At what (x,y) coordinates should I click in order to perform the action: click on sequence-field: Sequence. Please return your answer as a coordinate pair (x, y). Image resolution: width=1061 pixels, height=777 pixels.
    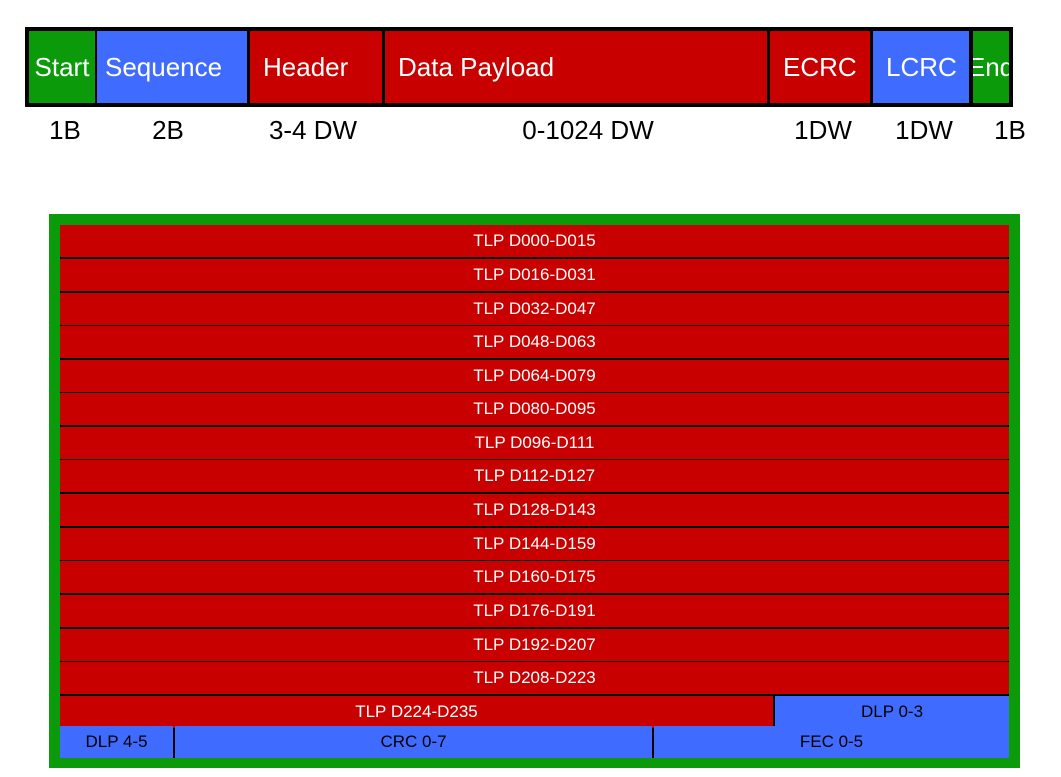
    Looking at the image, I should click on (172, 67).